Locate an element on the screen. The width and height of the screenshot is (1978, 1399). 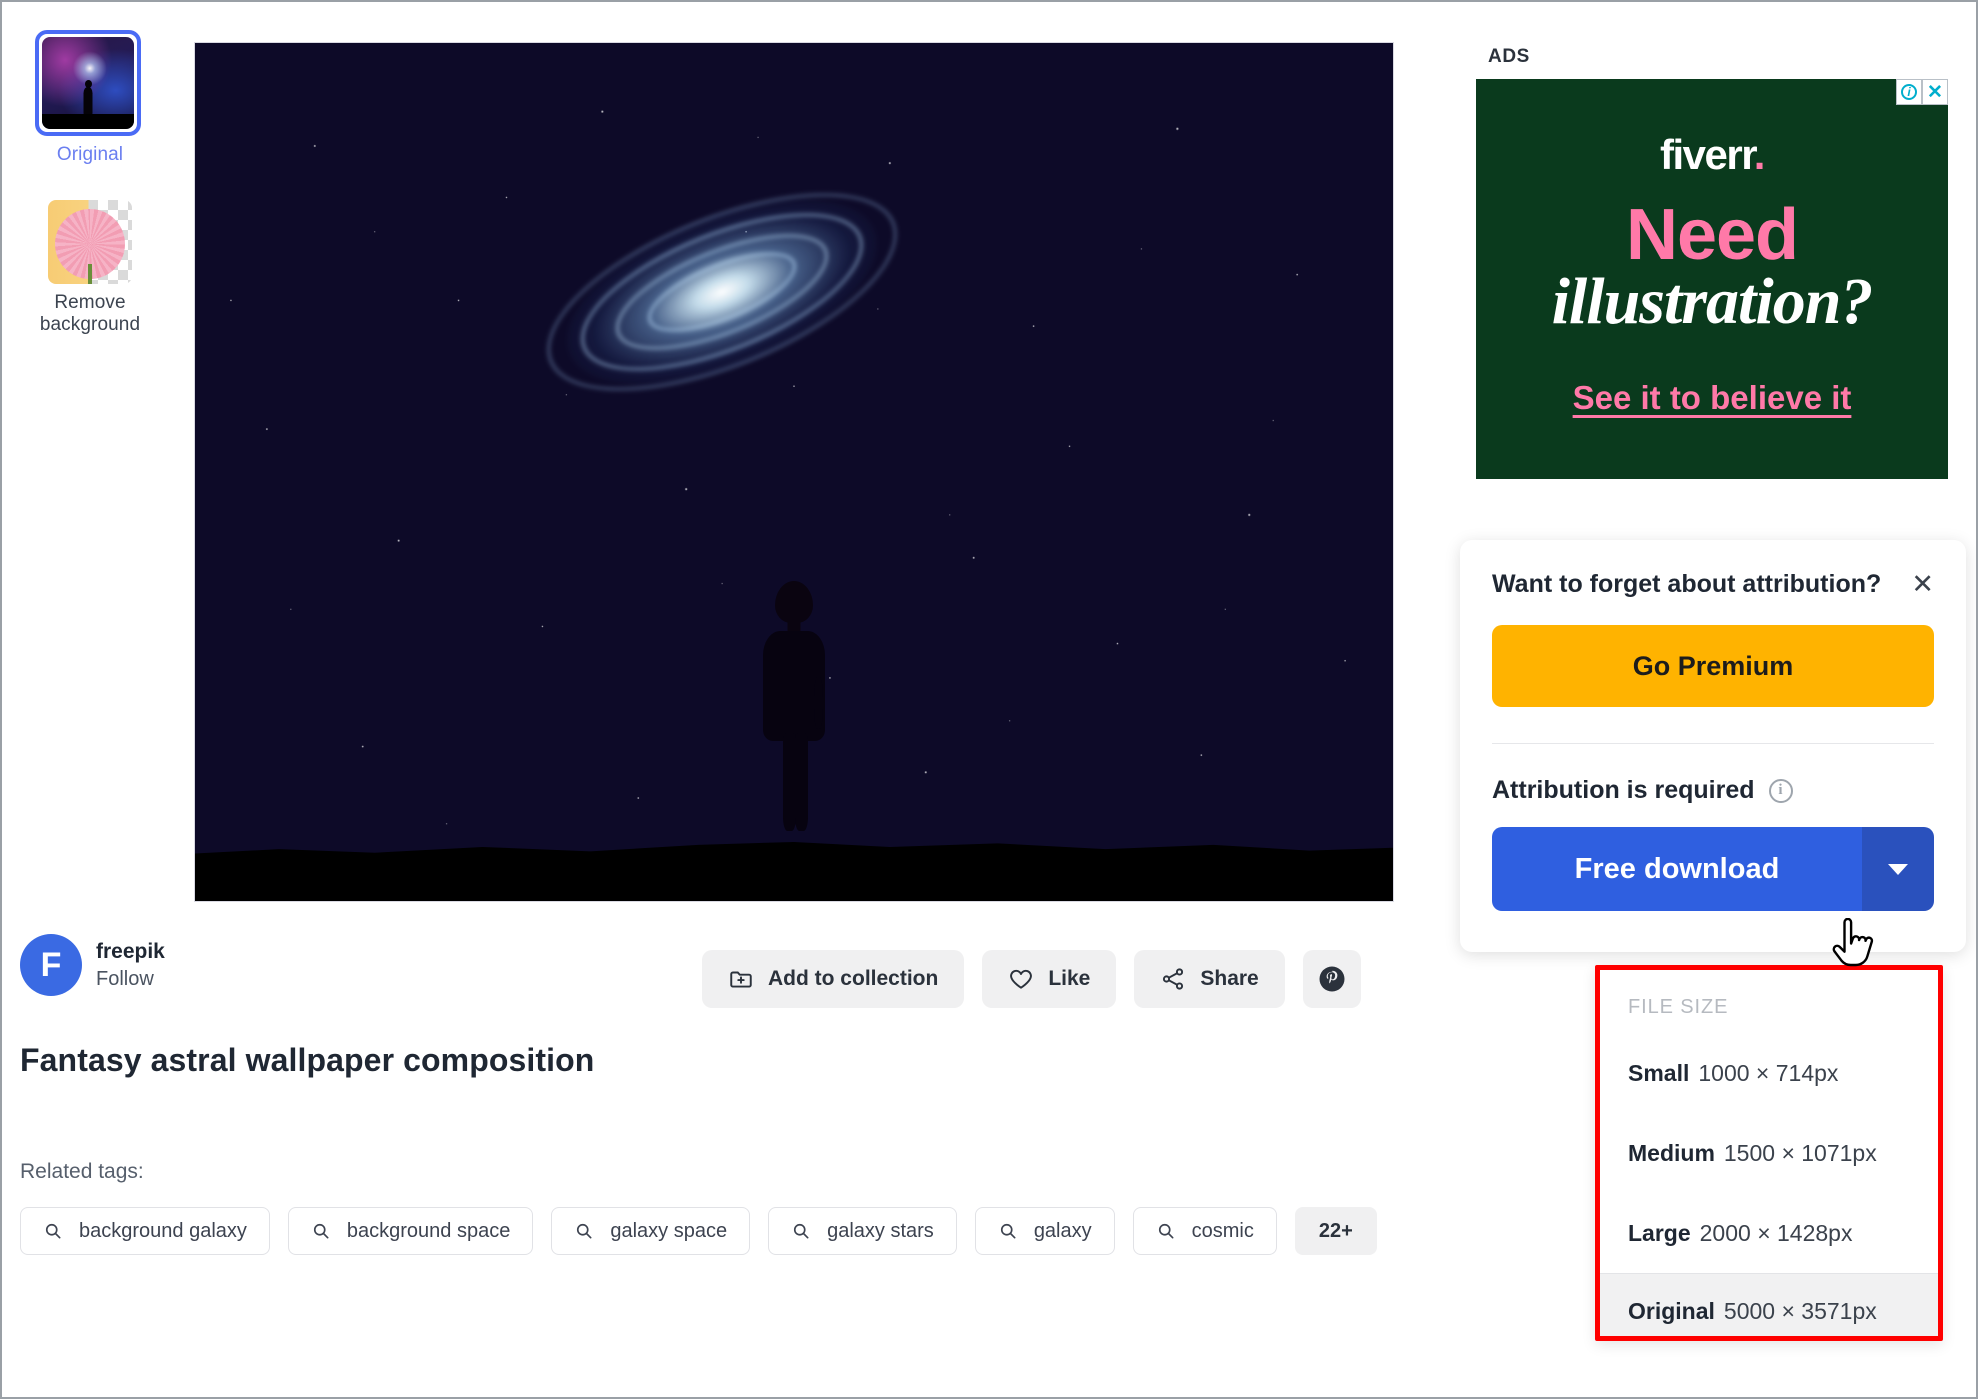
tag-label: galaxy space is located at coordinates (669, 1230).